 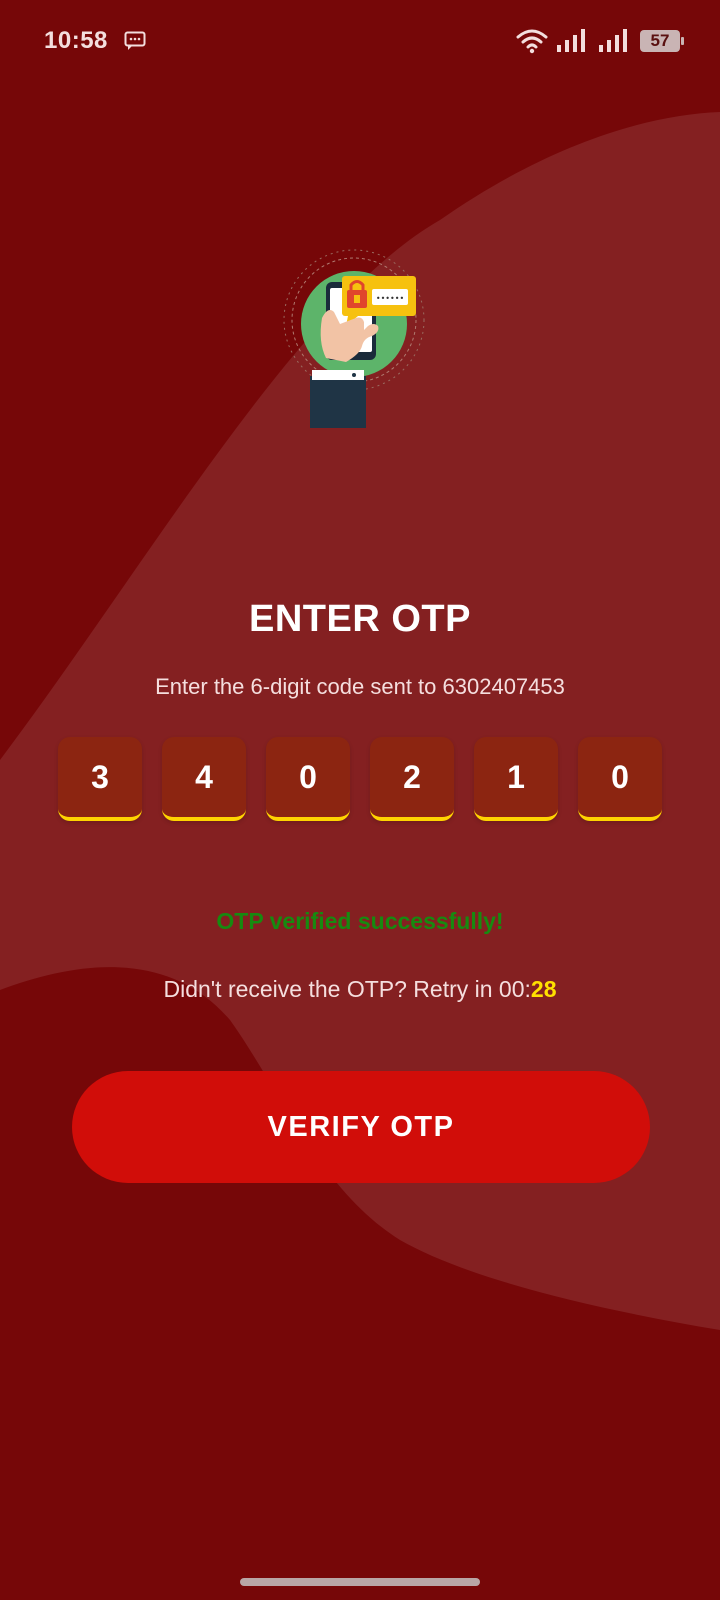 What do you see at coordinates (412, 779) in the screenshot?
I see `otp-digit-4: 2` at bounding box center [412, 779].